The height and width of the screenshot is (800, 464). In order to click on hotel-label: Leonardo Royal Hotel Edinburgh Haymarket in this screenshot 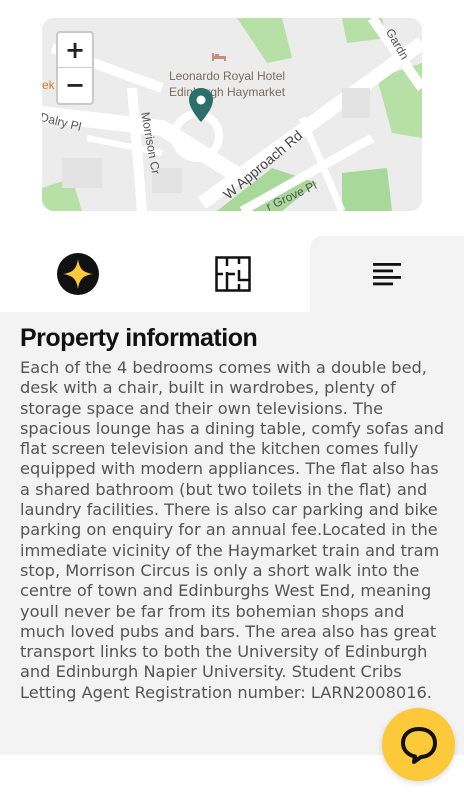, I will do `click(227, 84)`.